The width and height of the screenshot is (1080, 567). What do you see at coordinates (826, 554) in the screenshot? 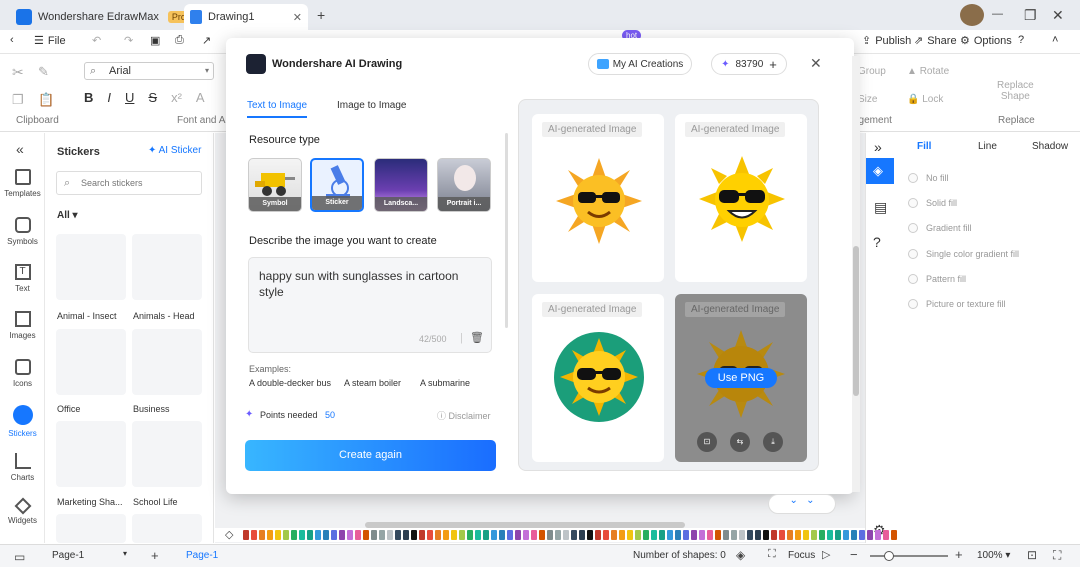
I see `play-icon: ▷` at bounding box center [826, 554].